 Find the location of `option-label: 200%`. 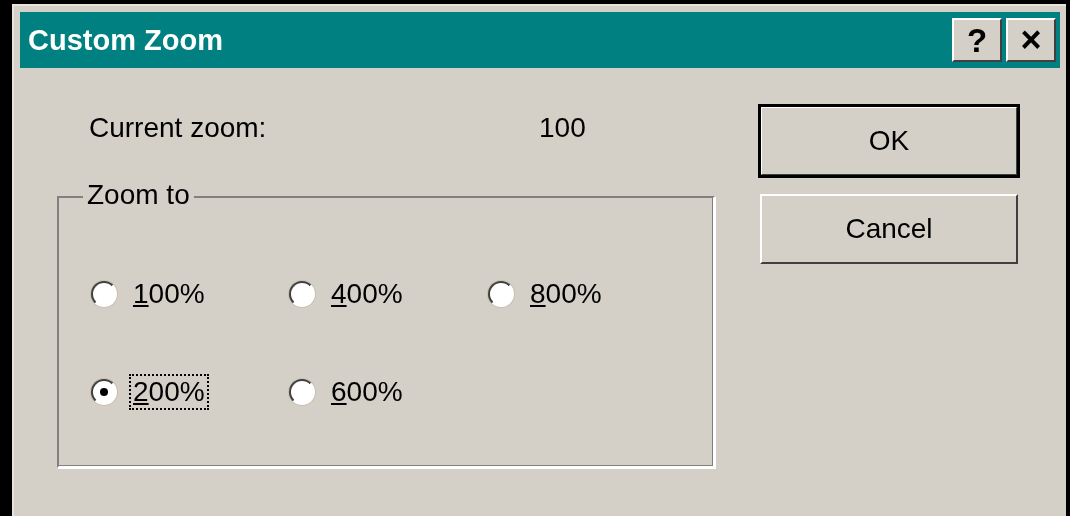

option-label: 200% is located at coordinates (169, 392).